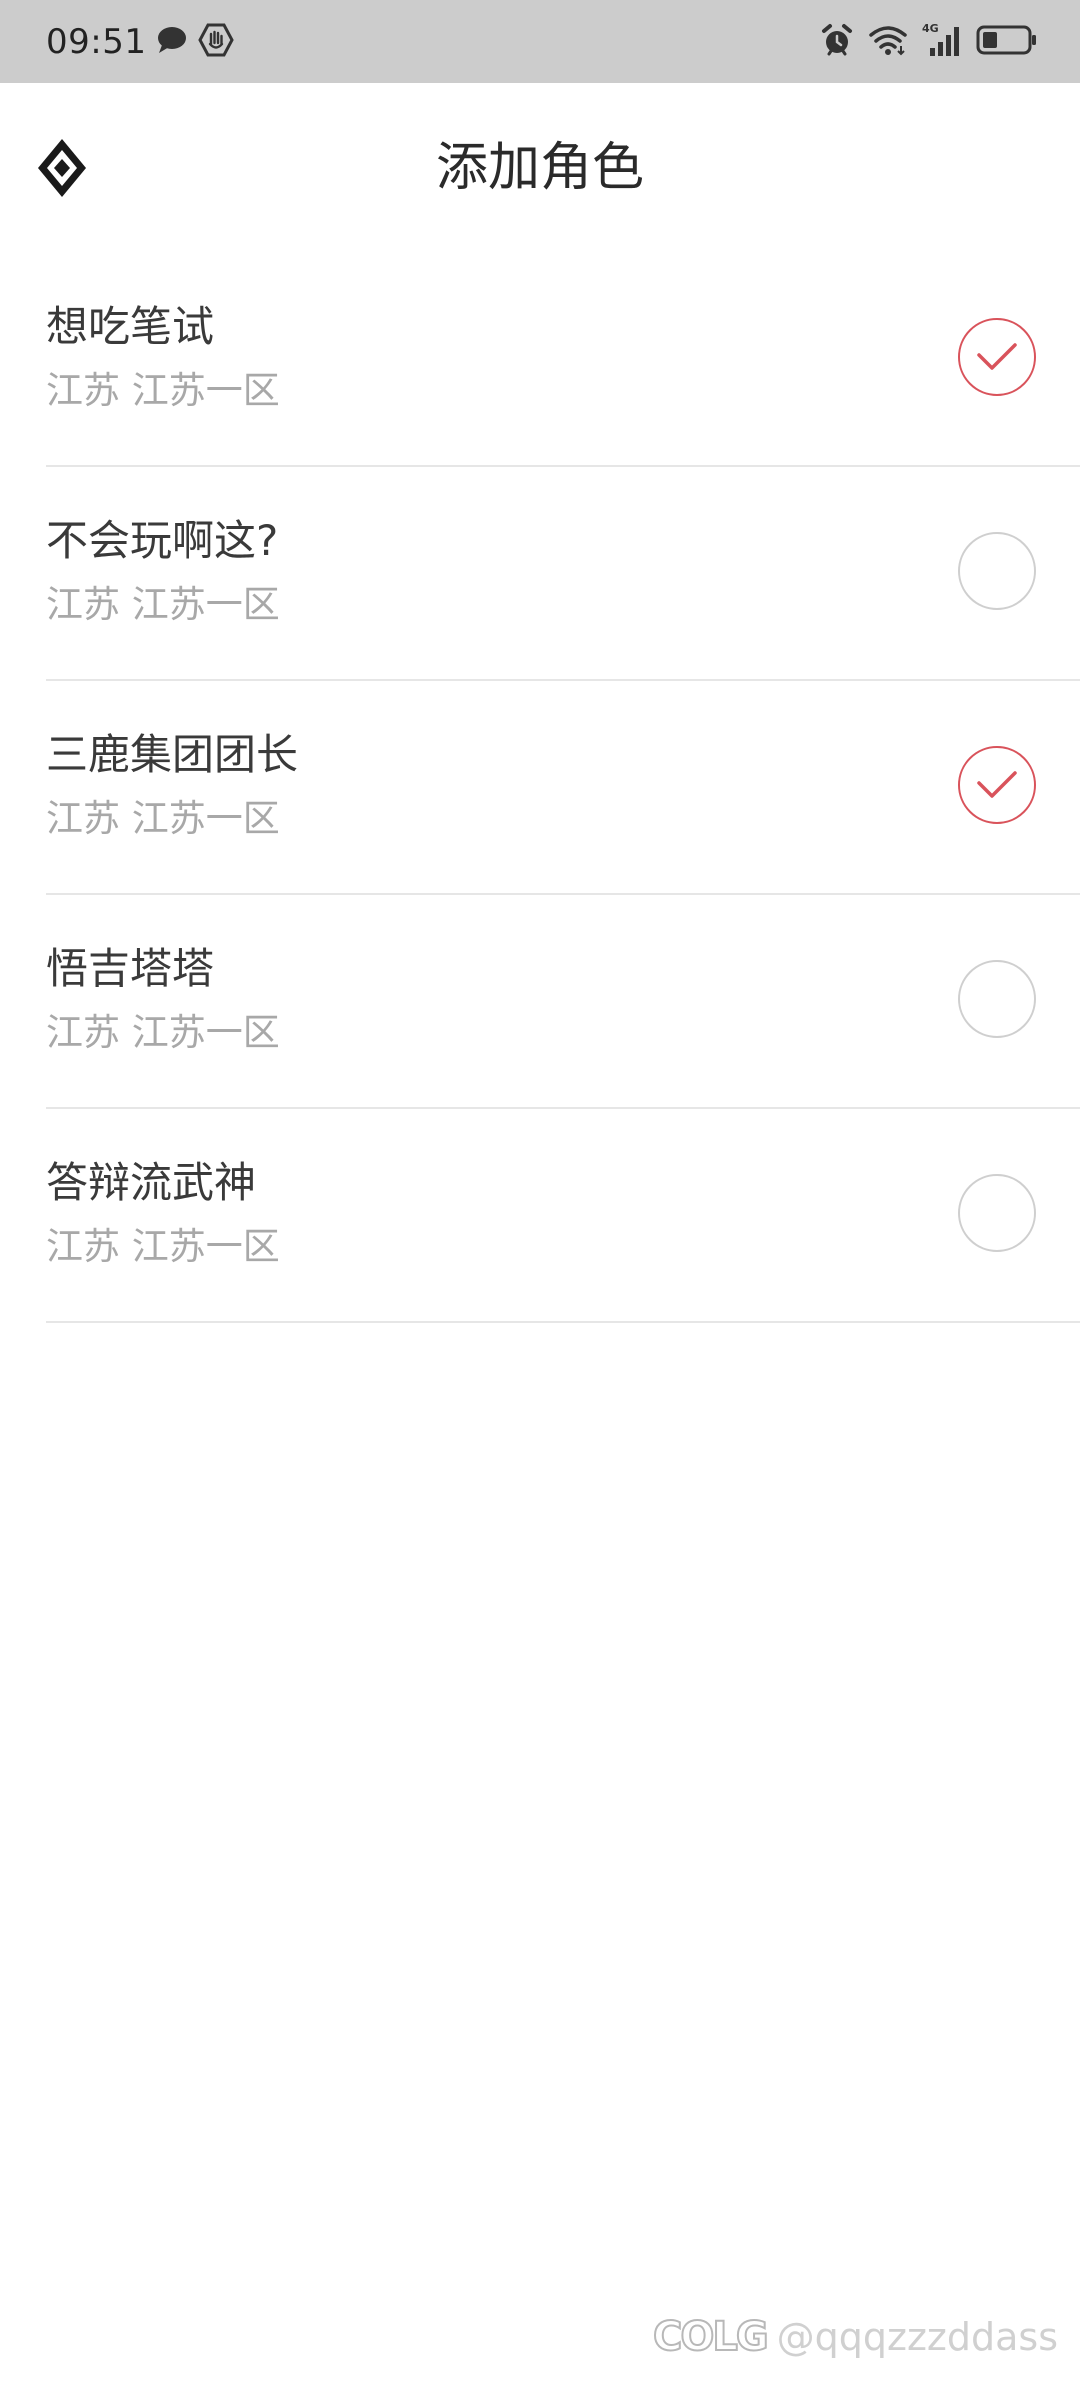  What do you see at coordinates (540, 1002) in the screenshot?
I see `role-item: 悟吉塔塔 江苏 江苏一区` at bounding box center [540, 1002].